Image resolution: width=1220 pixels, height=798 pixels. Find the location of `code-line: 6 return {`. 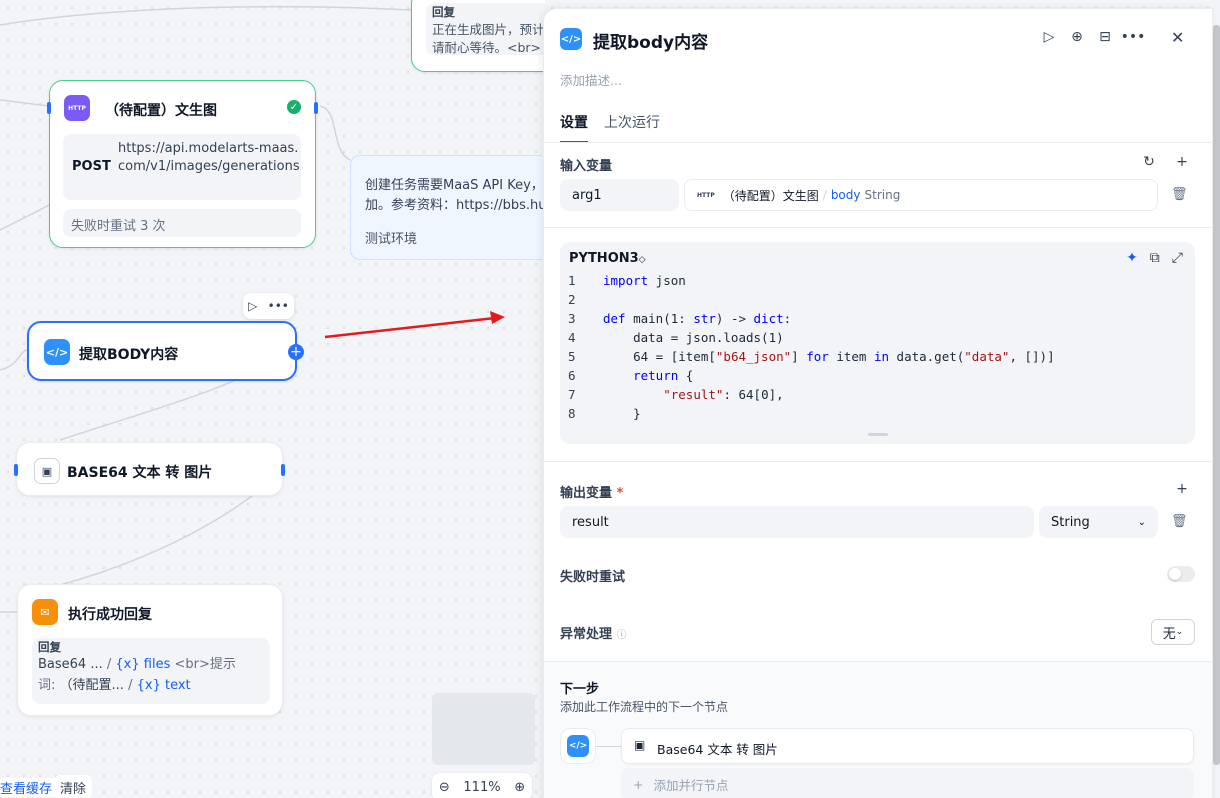

code-line: 6 return { is located at coordinates (811, 375).